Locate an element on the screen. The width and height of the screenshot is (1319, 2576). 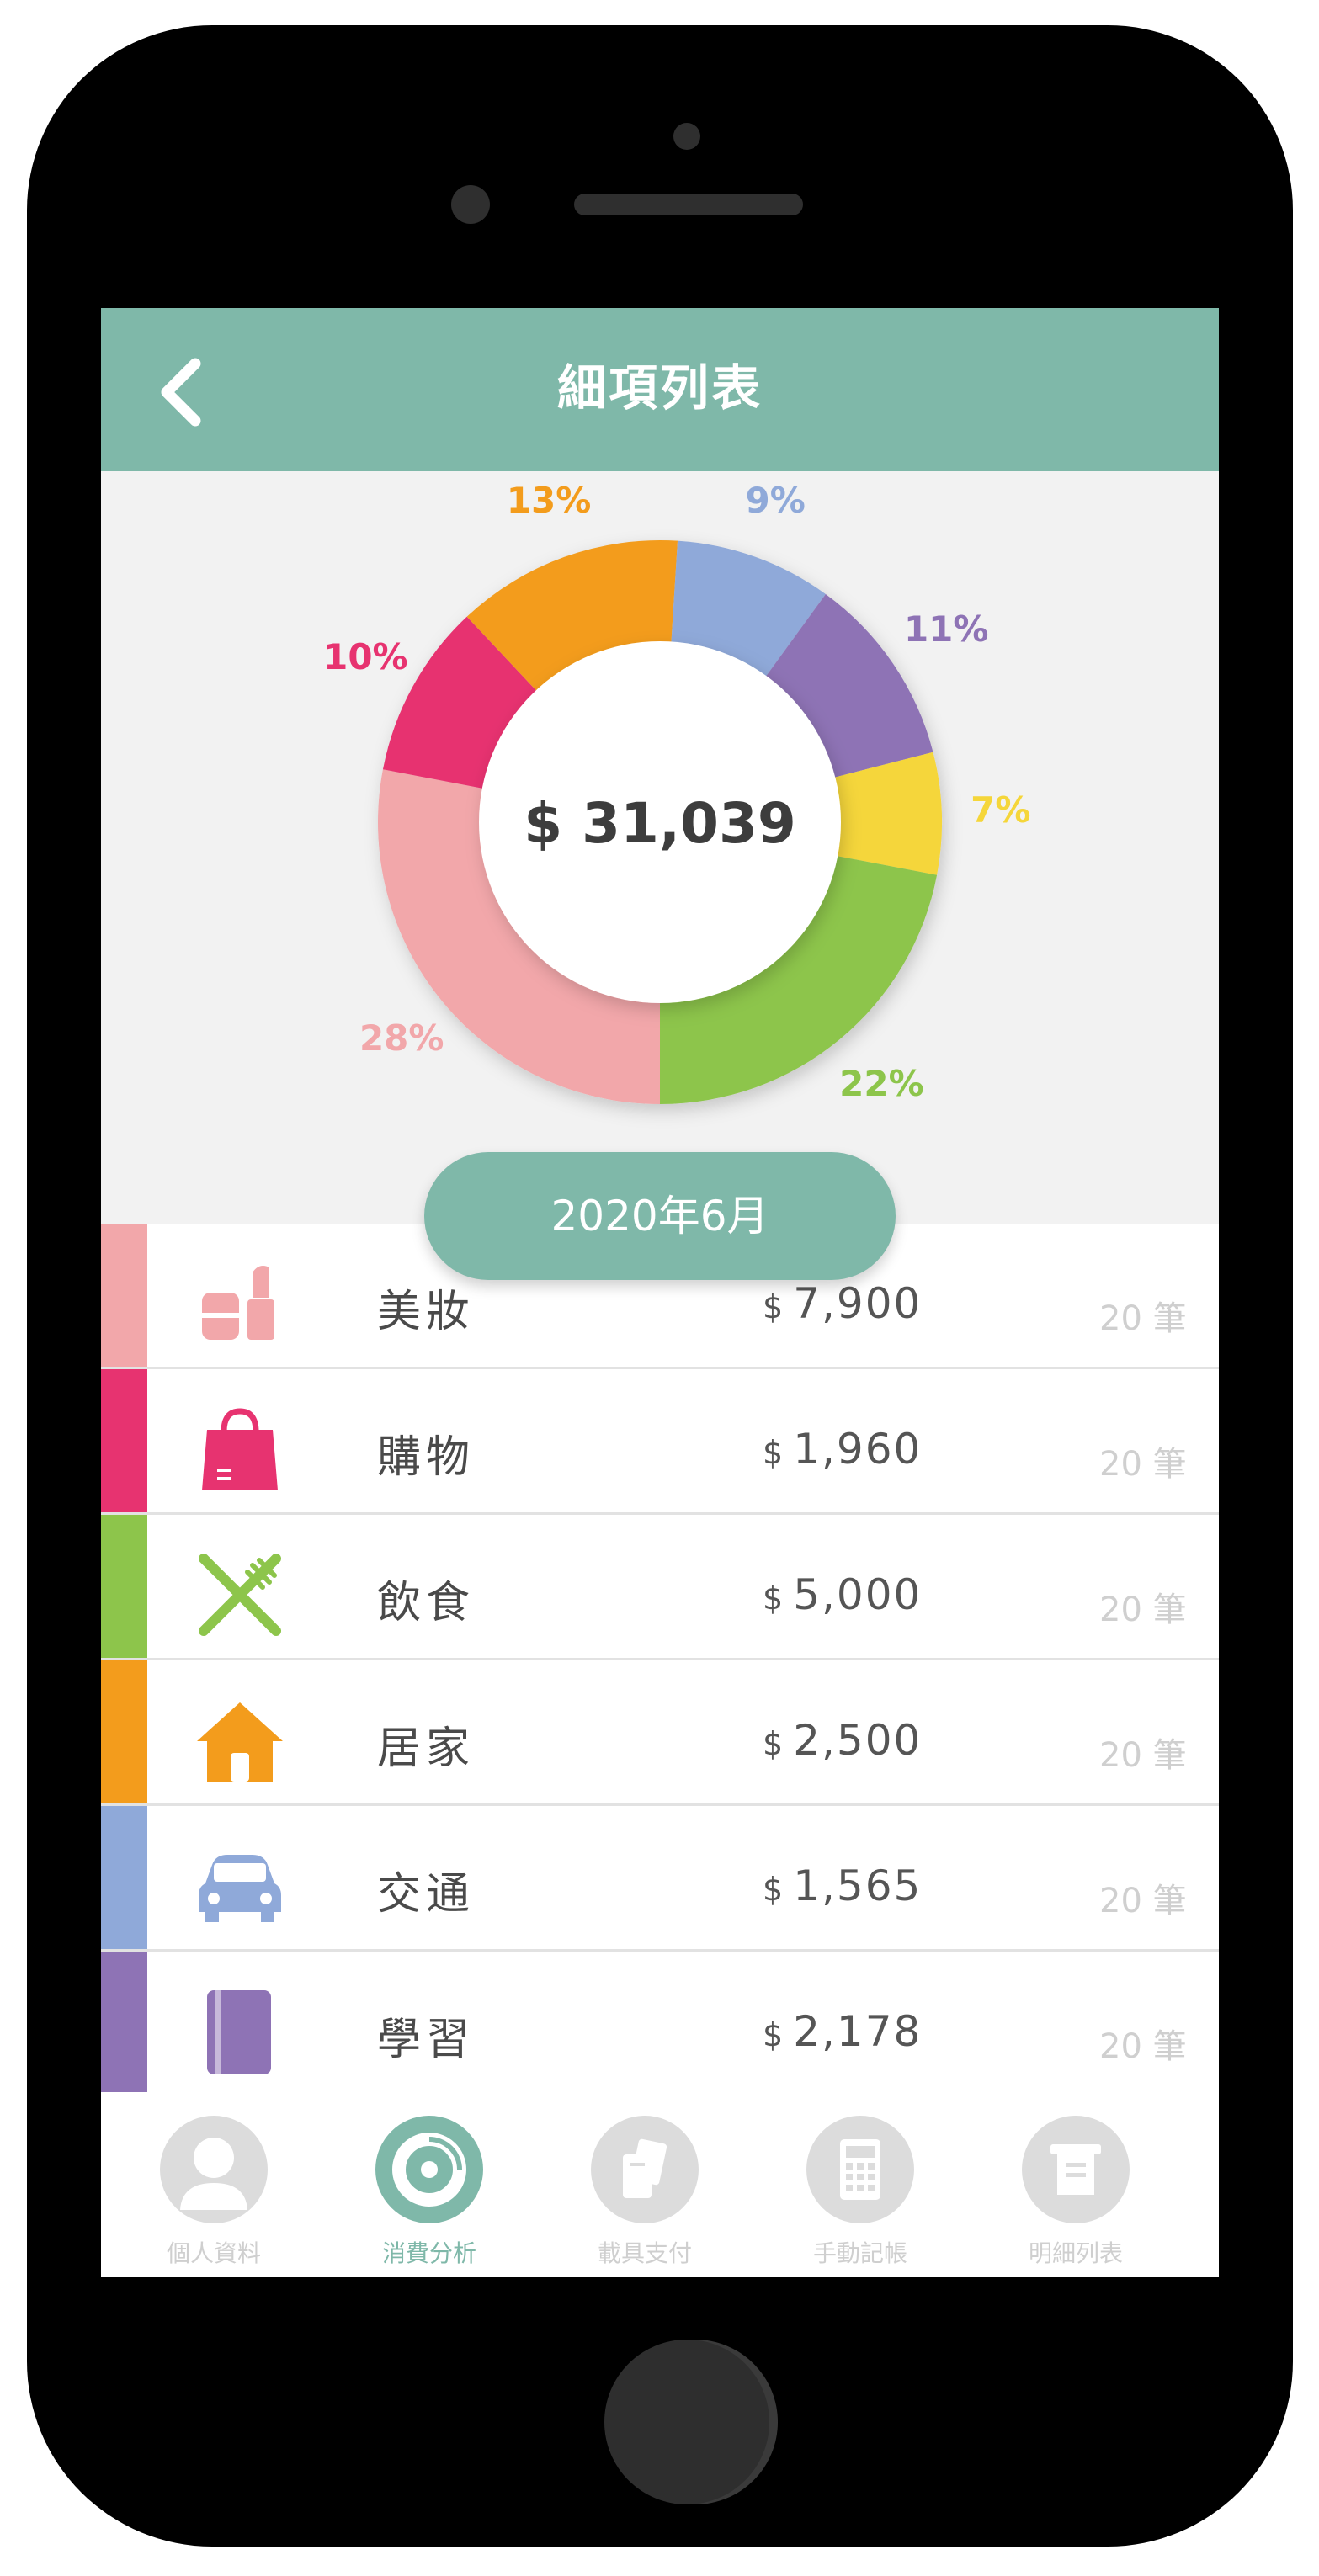
book-icon is located at coordinates (240, 2032).